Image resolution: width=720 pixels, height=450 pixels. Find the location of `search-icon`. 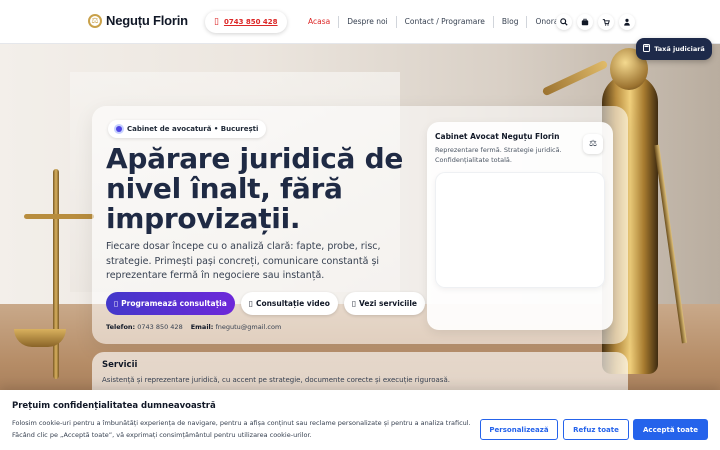

search-icon is located at coordinates (564, 22).